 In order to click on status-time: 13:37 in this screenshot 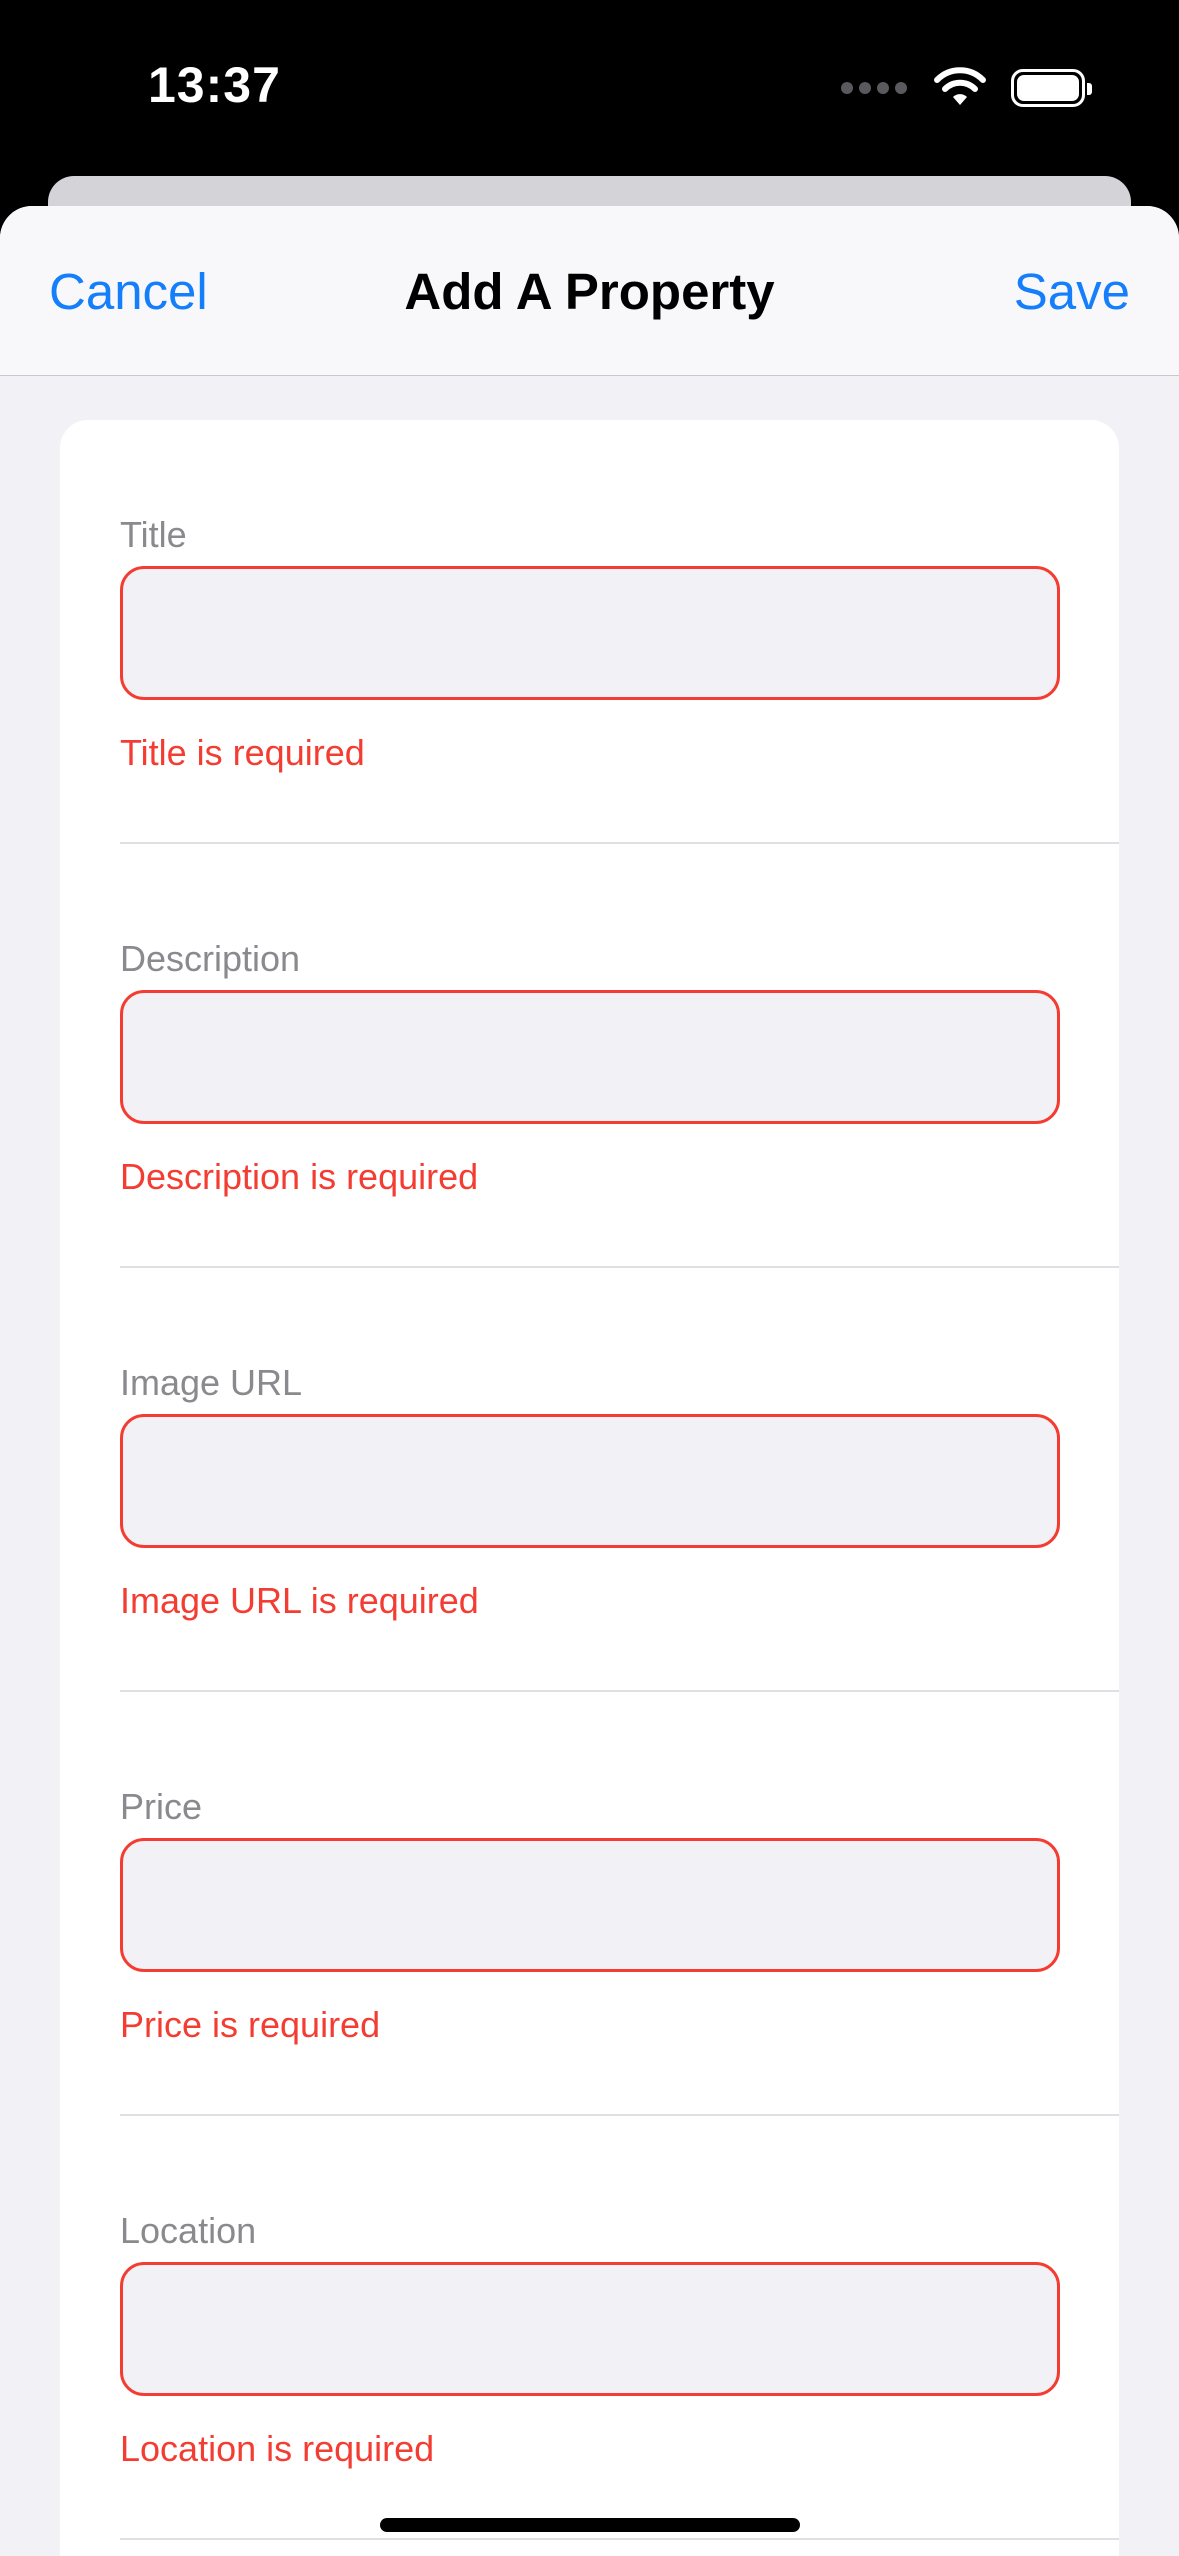, I will do `click(214, 85)`.